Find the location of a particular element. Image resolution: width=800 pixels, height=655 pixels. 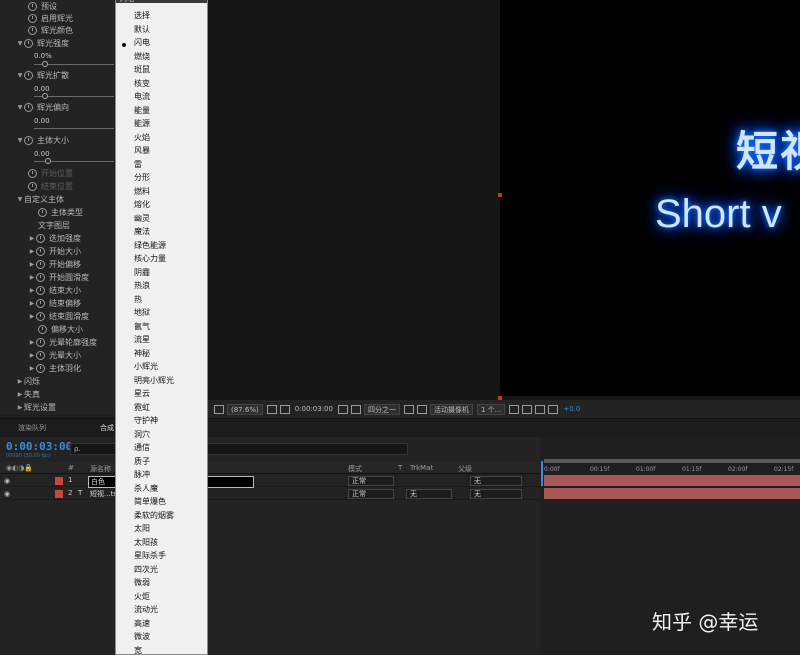

dropdown-option: 简单爆色 is located at coordinates (150, 502).